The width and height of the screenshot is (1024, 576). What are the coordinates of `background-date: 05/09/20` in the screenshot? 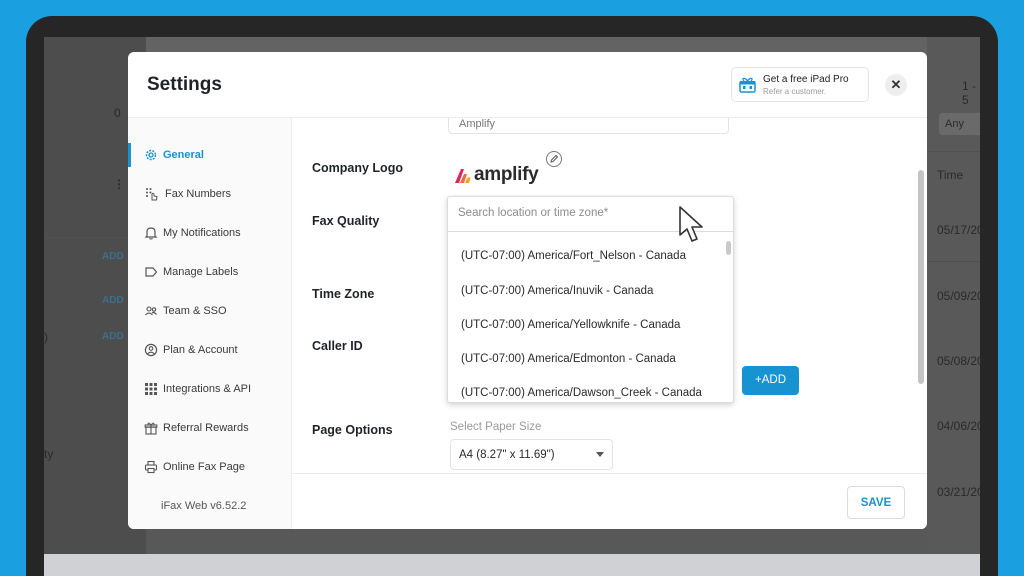 It's located at (958, 296).